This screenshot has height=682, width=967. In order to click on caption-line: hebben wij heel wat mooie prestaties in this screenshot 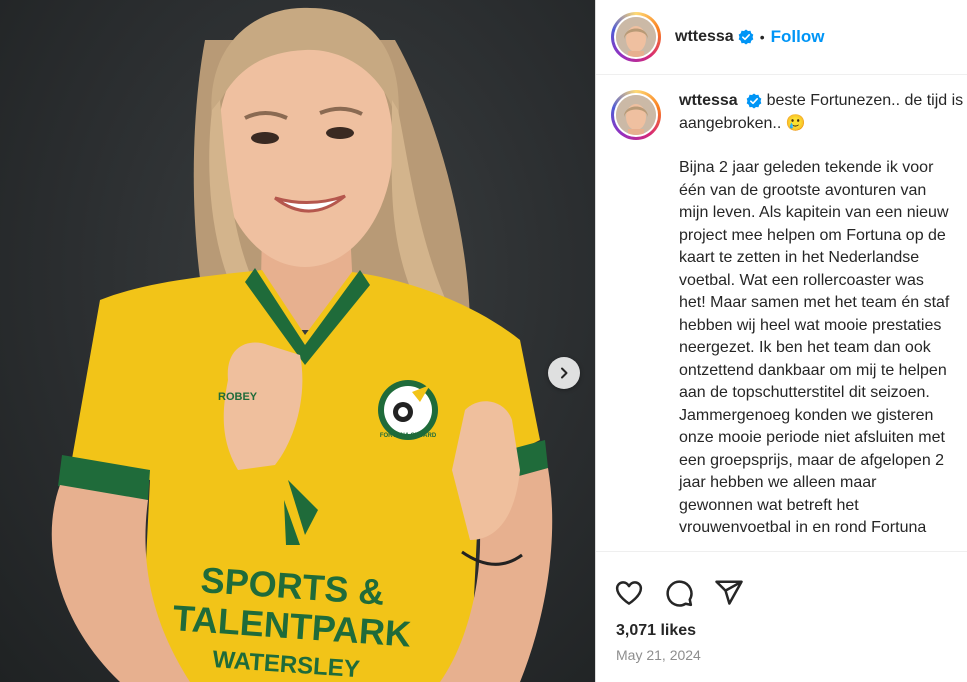, I will do `click(810, 325)`.